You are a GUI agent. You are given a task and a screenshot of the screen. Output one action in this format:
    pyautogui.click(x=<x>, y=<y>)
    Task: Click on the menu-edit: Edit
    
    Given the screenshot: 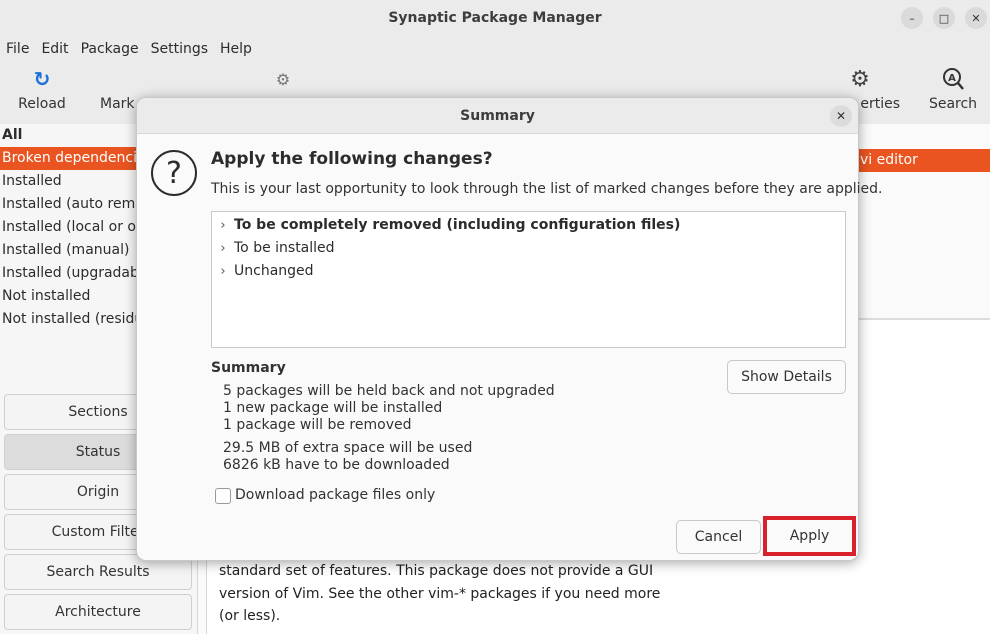 What is the action you would take?
    pyautogui.click(x=54, y=49)
    